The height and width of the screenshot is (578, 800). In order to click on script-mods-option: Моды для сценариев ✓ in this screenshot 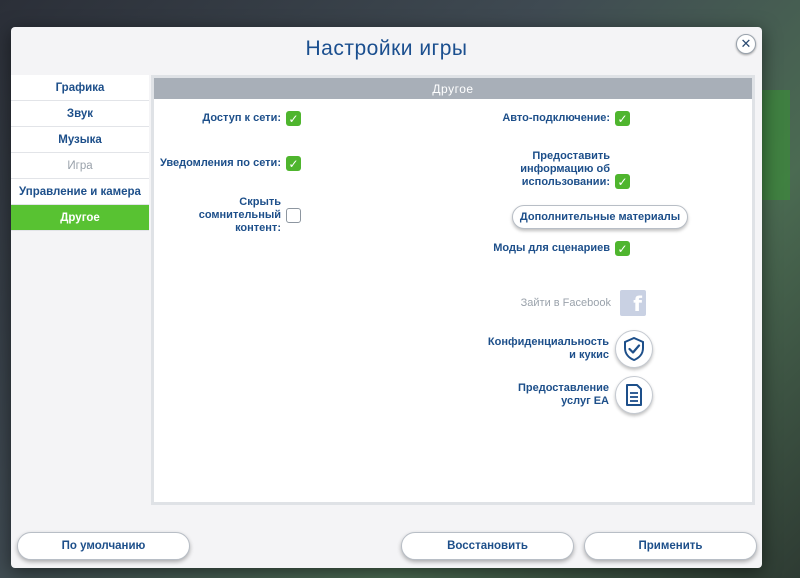, I will do `click(561, 248)`.